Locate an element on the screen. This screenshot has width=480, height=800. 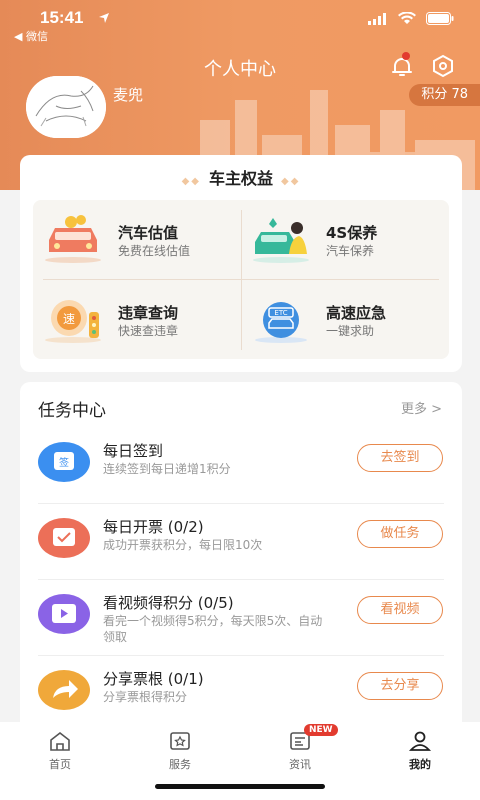
new-badge: NEW is located at coordinates (321, 730).